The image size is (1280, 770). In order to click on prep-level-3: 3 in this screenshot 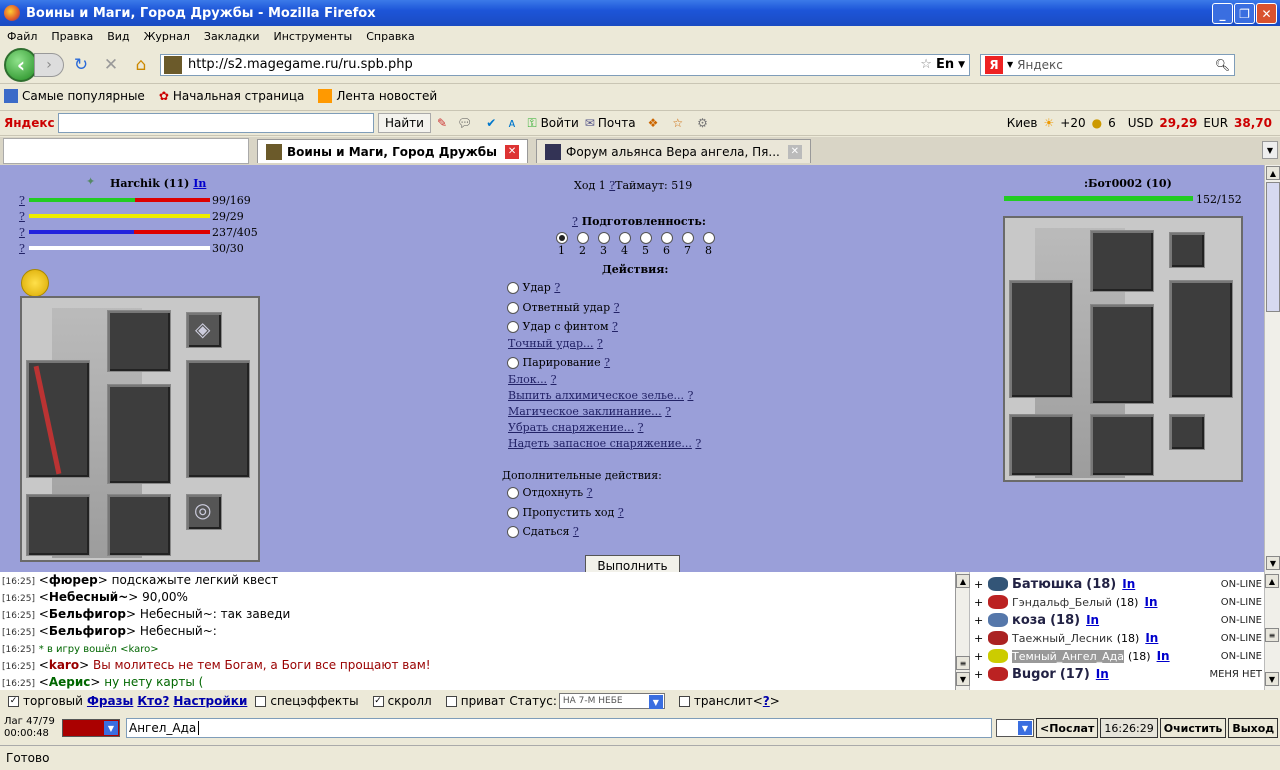, I will do `click(603, 244)`.